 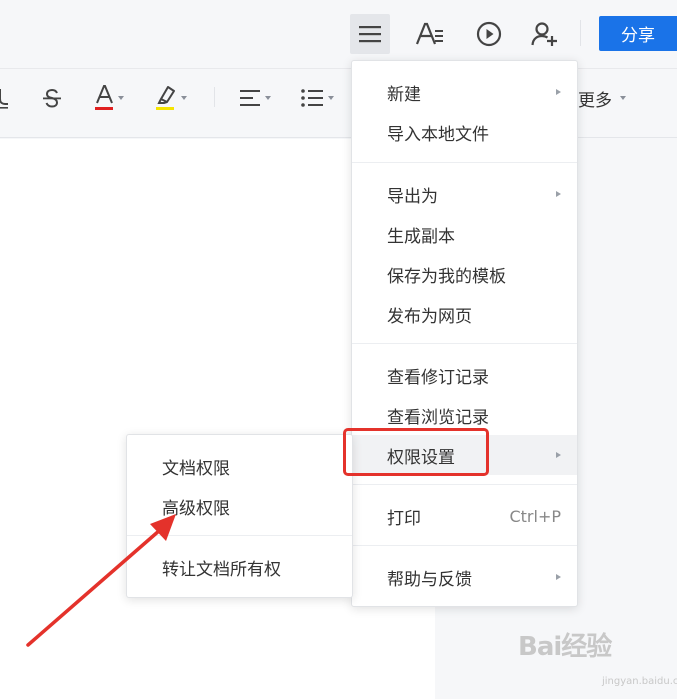 I want to click on menu-item-copy: 生成副本, so click(x=464, y=234).